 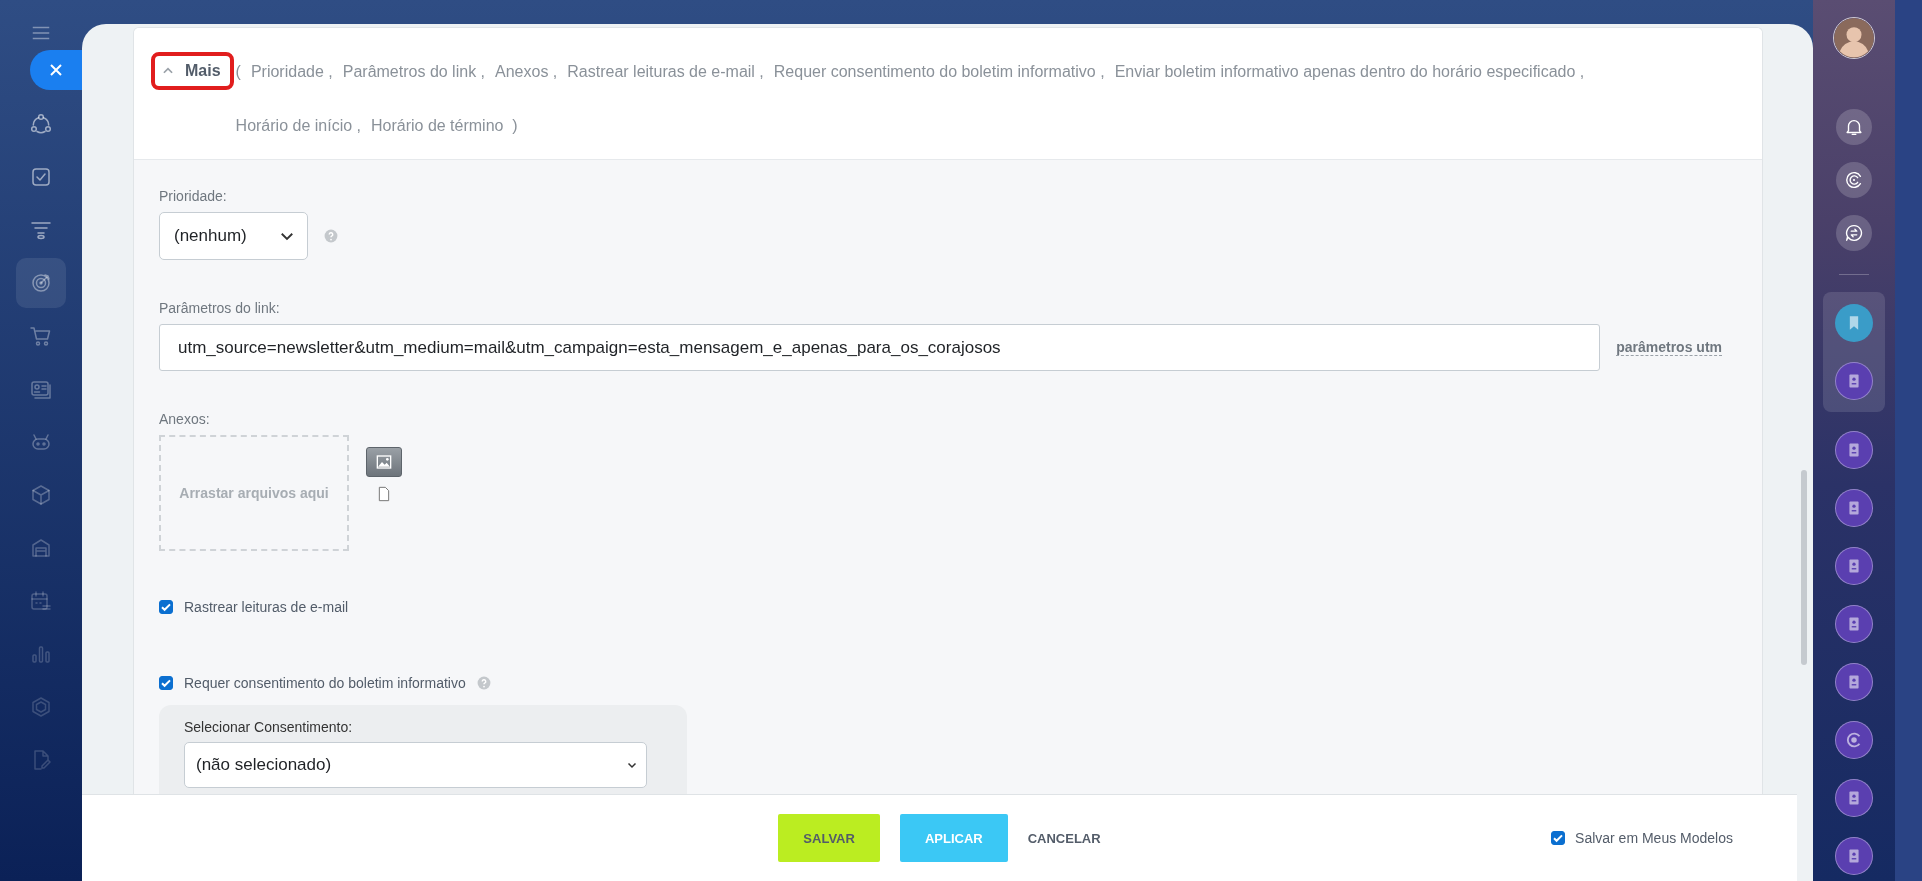 What do you see at coordinates (269, 727) in the screenshot?
I see `field-label: Selecionar Consentimento:` at bounding box center [269, 727].